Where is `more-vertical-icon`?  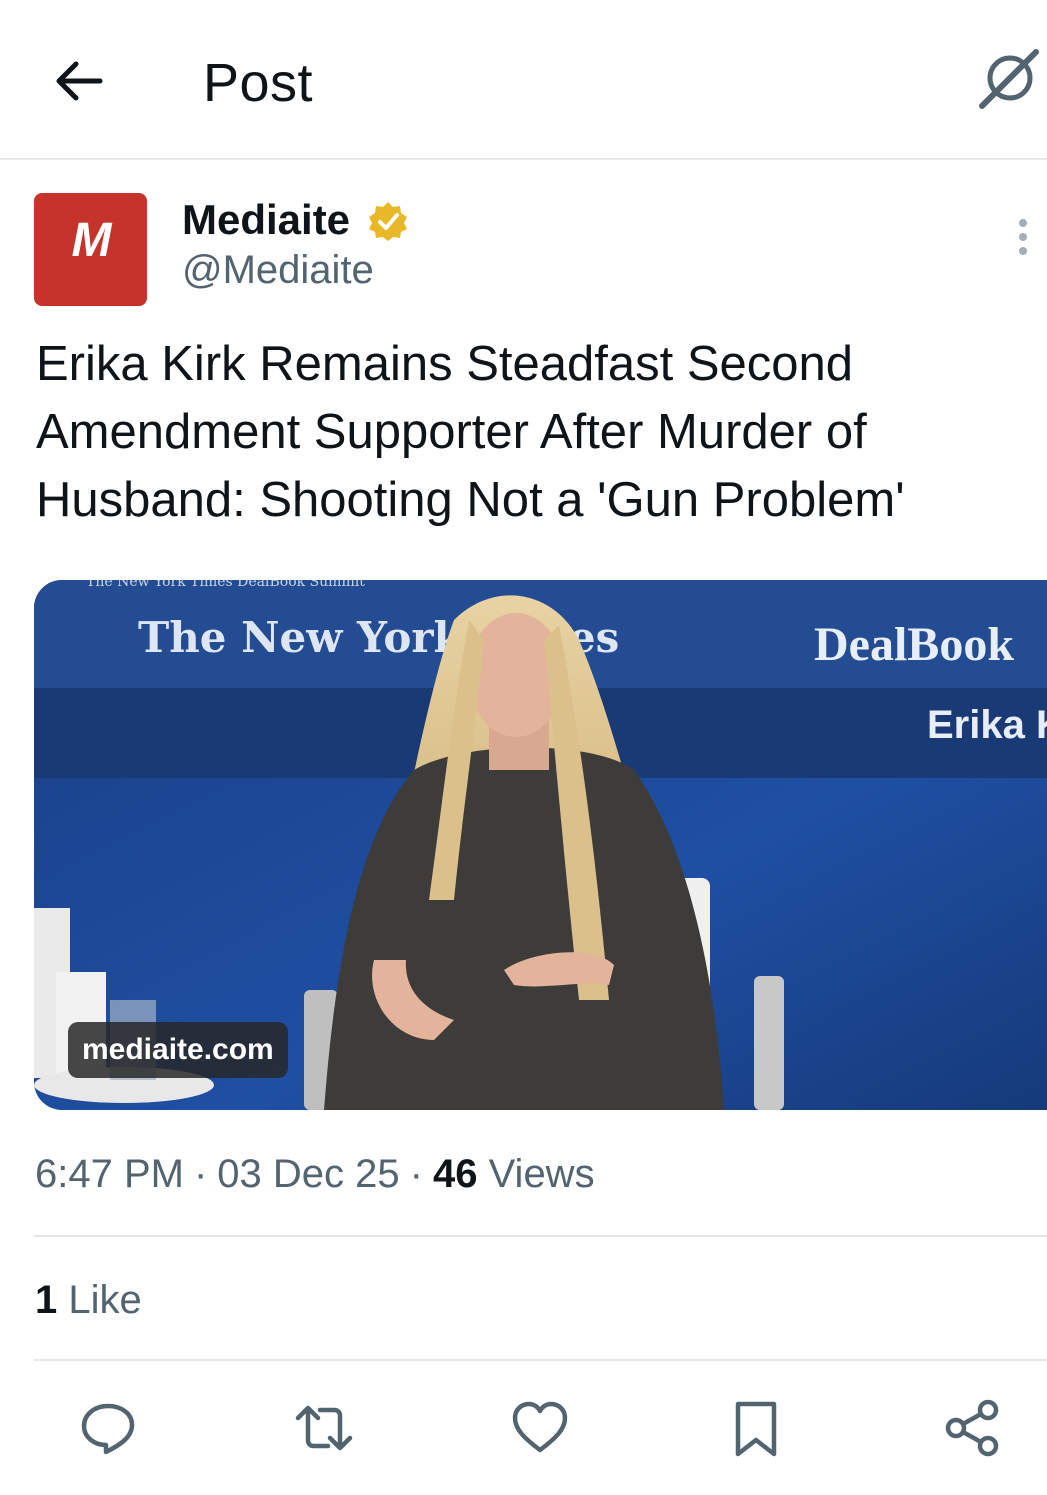
more-vertical-icon is located at coordinates (1023, 237).